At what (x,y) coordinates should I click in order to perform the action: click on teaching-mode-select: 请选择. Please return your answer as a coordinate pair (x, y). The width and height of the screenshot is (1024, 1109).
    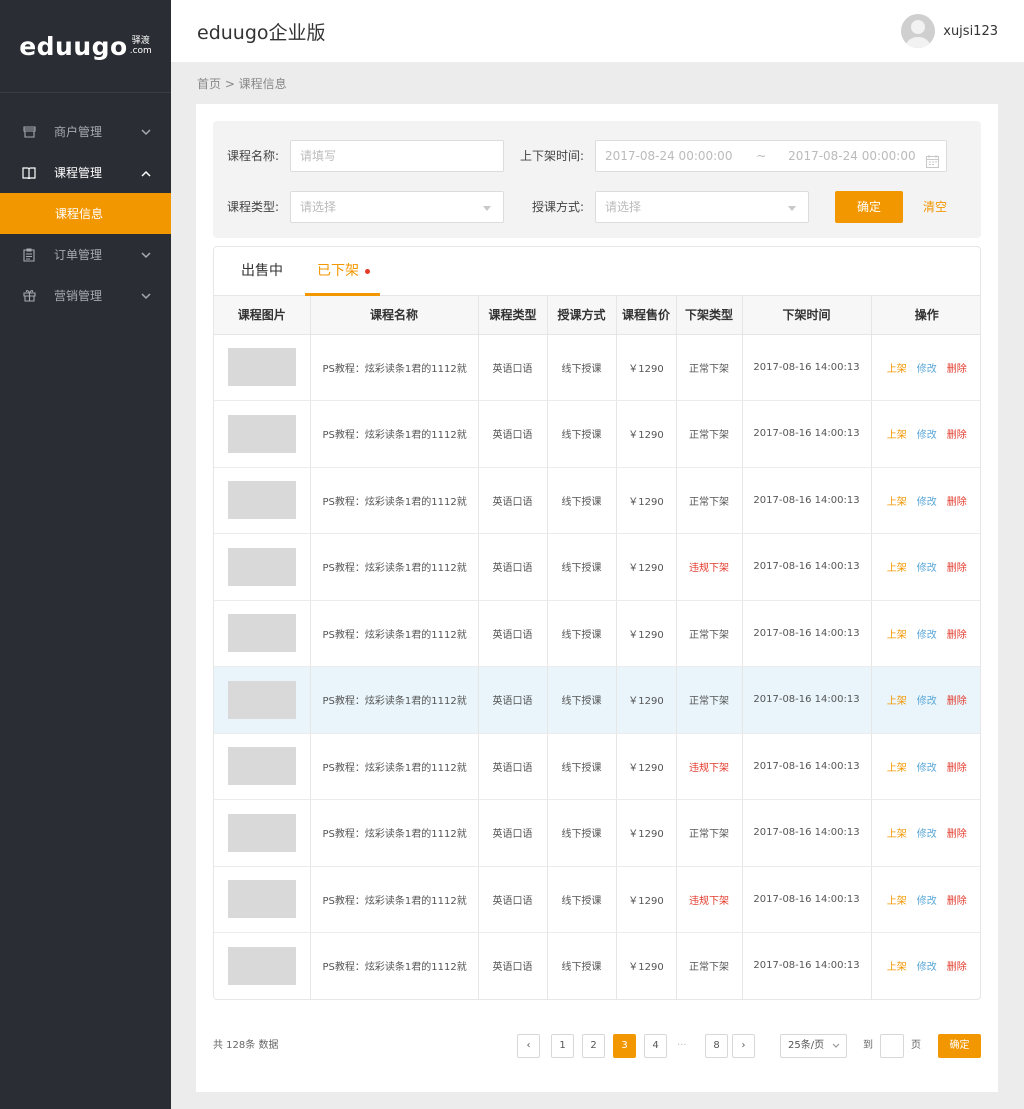
    Looking at the image, I should click on (702, 207).